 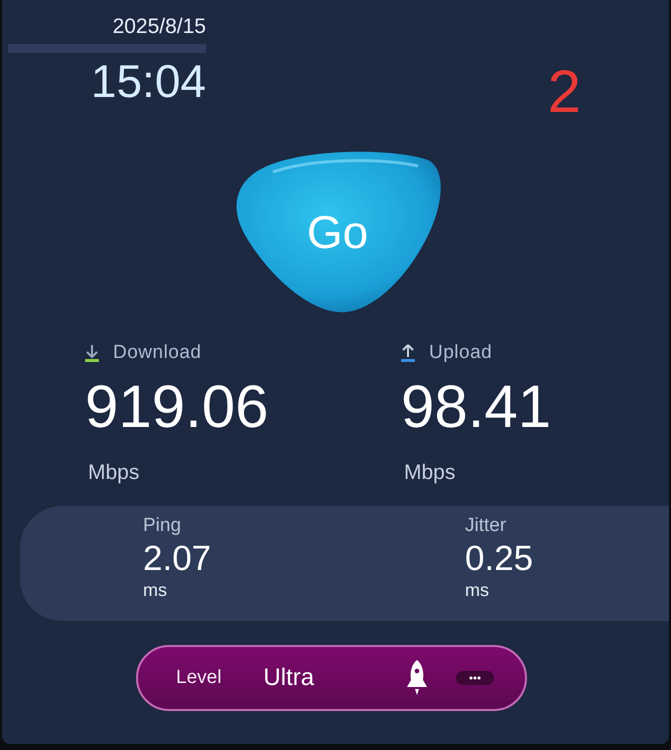 I want to click on level-label: Level, so click(x=199, y=678).